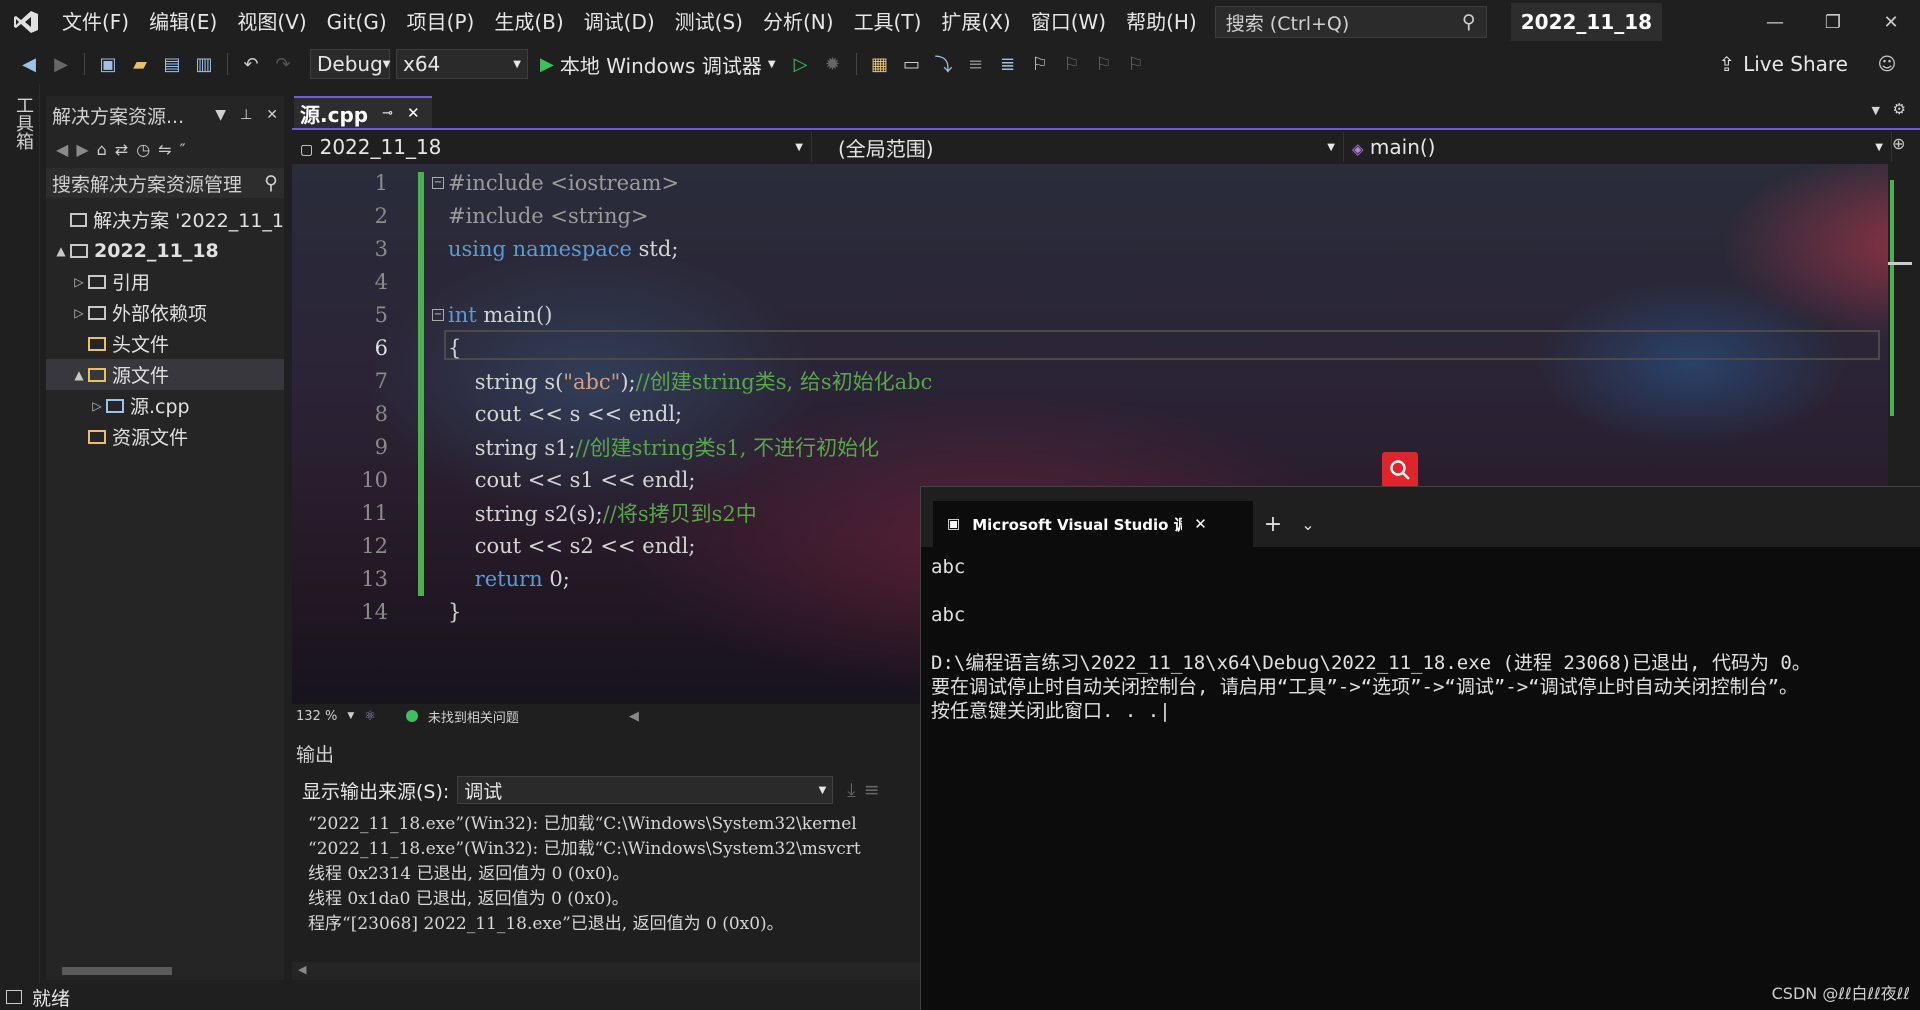 This screenshot has height=1010, width=1920. Describe the element at coordinates (381, 347) in the screenshot. I see `line-number: 6` at that location.